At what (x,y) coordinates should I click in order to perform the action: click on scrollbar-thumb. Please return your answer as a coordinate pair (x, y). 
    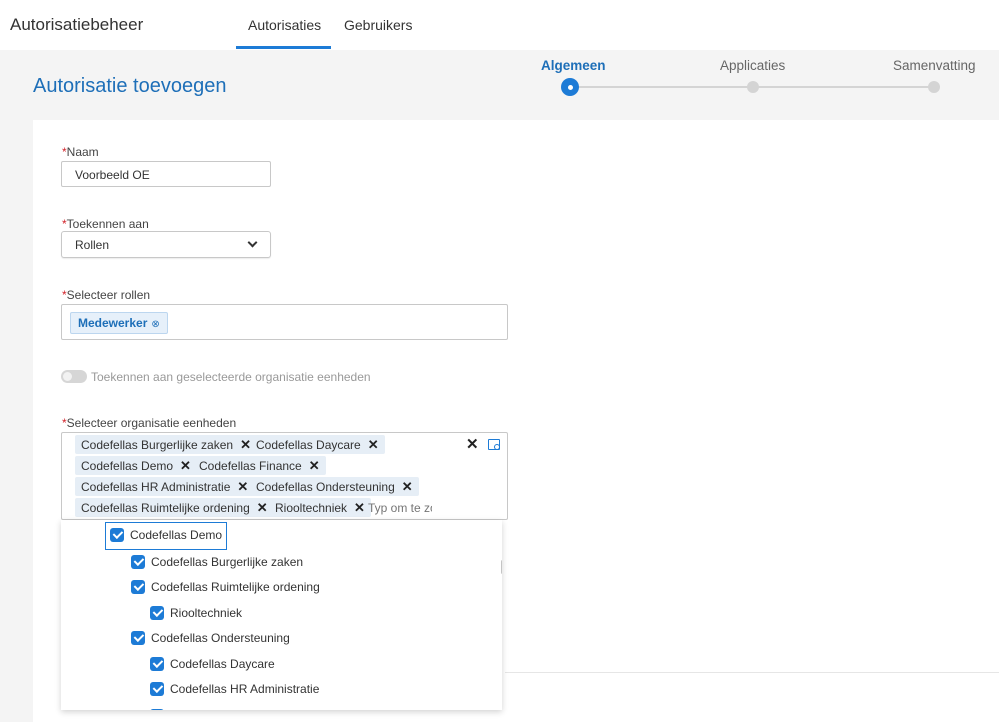
    Looking at the image, I should click on (501, 567).